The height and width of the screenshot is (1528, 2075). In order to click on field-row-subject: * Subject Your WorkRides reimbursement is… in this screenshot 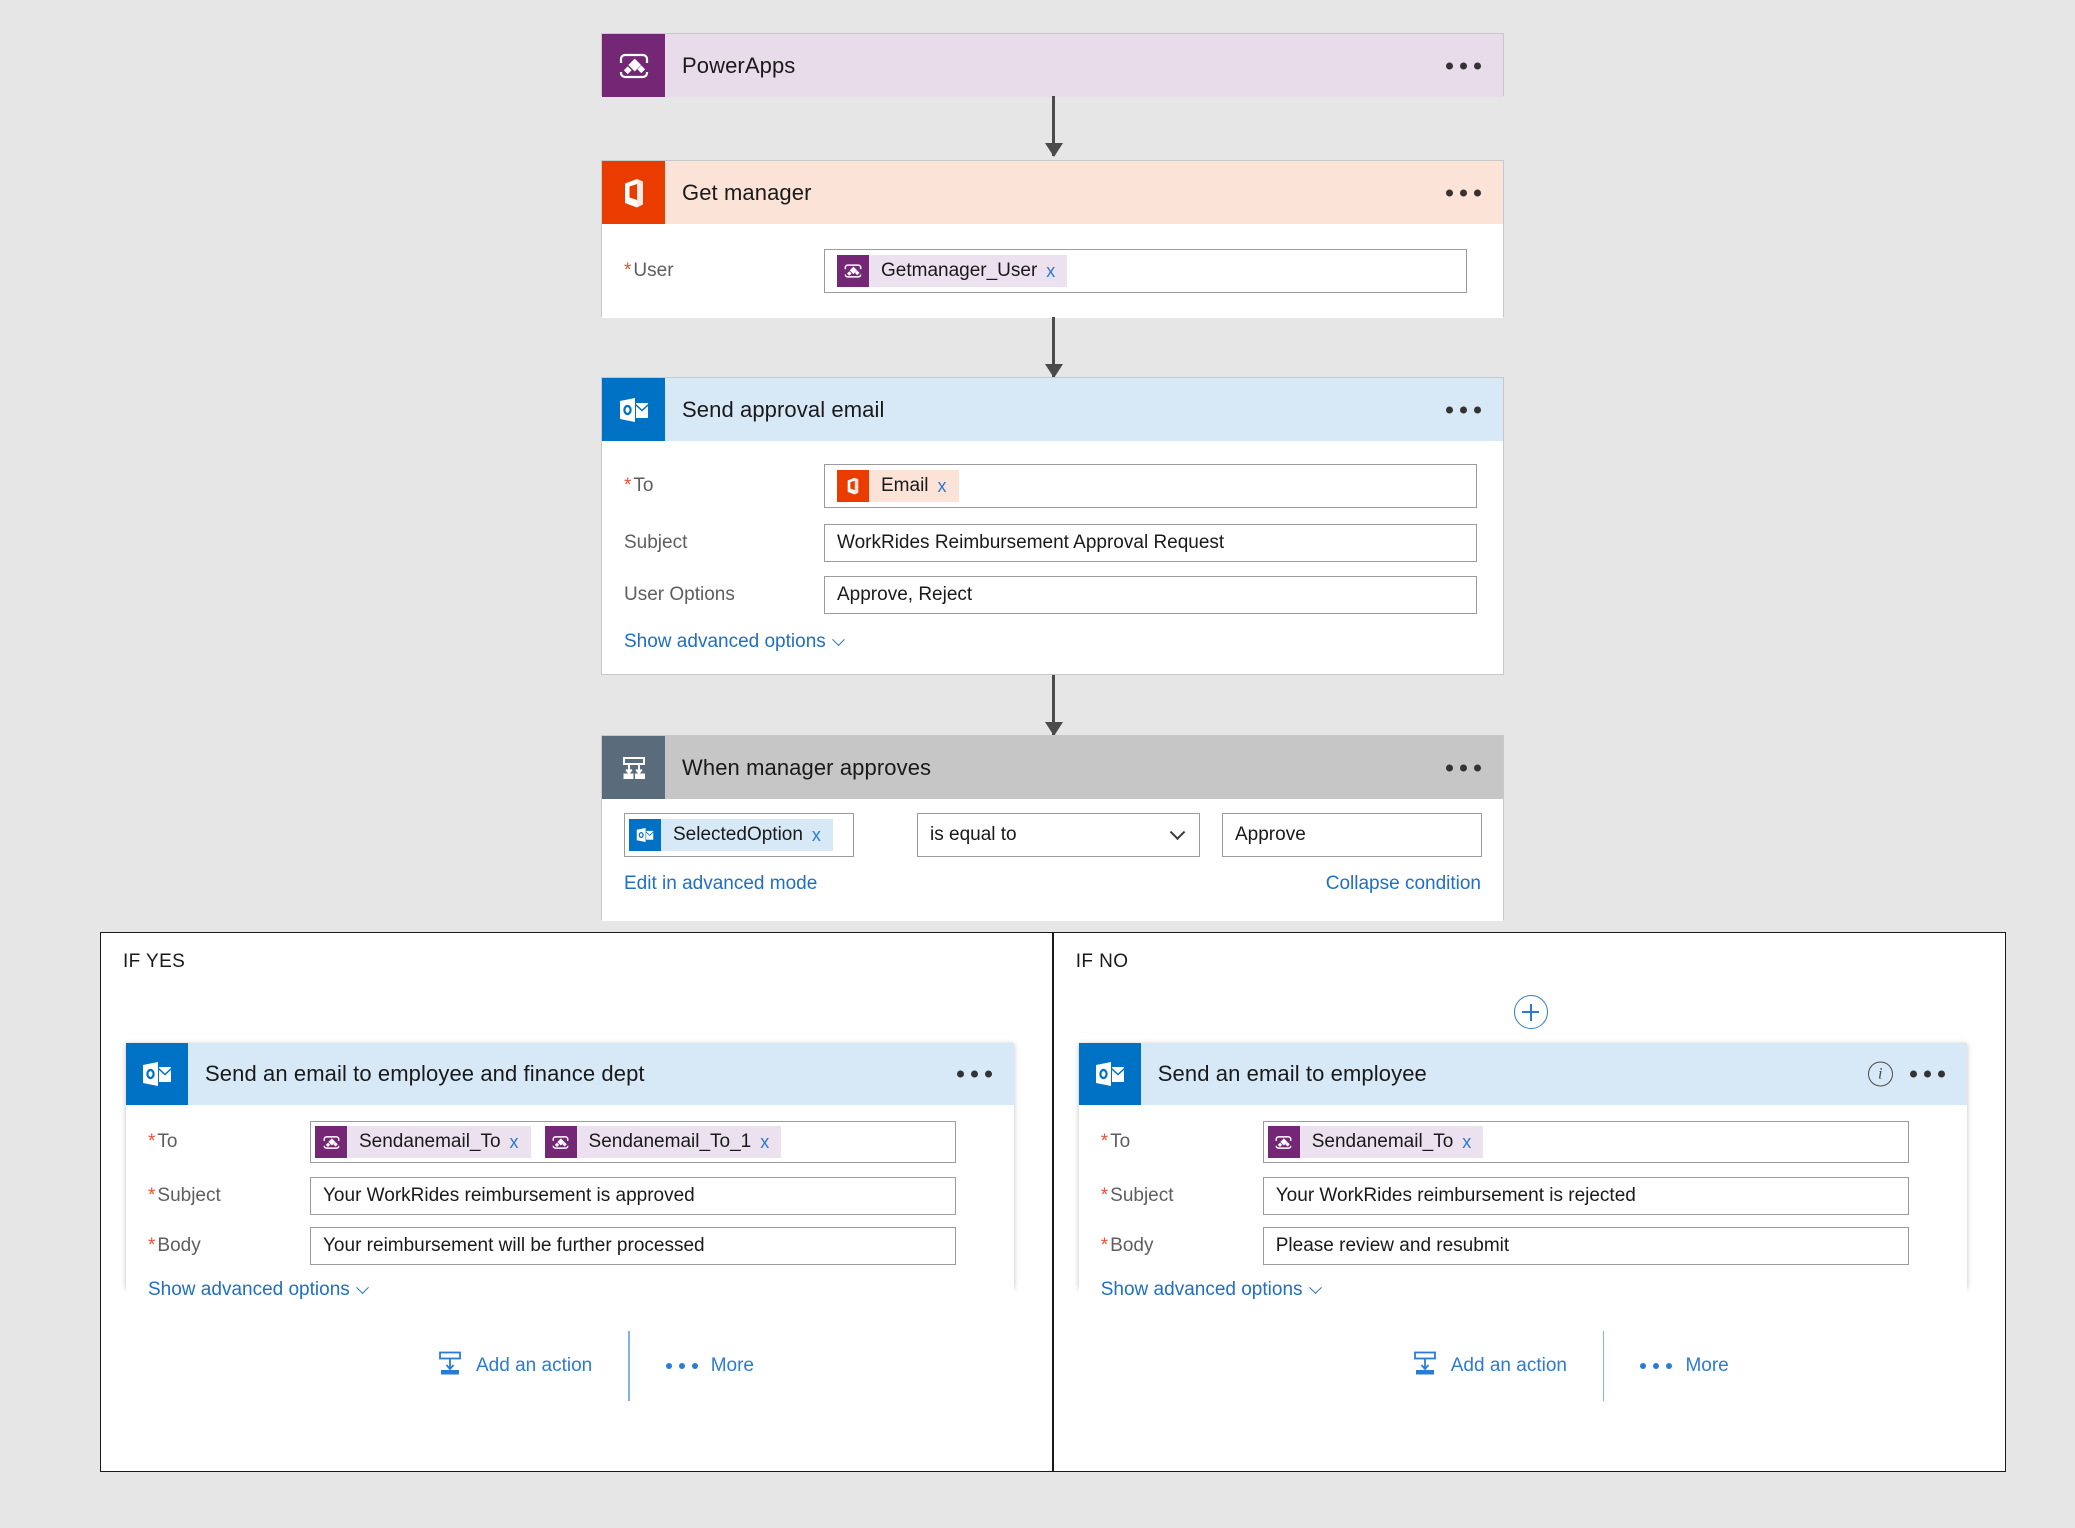, I will do `click(570, 1196)`.